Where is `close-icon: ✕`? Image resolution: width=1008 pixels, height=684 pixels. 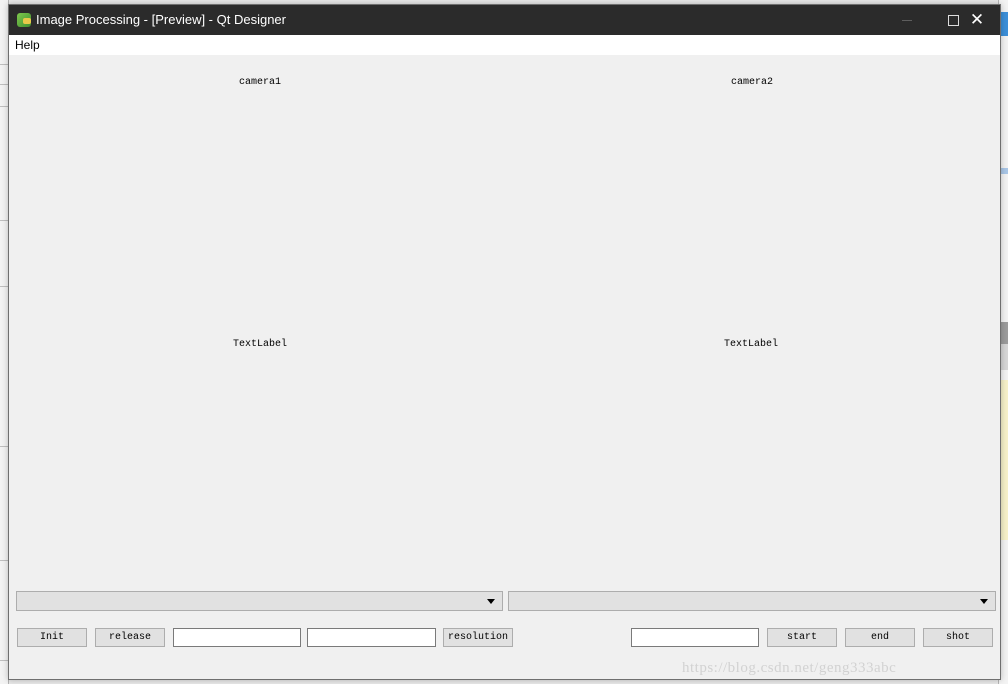
close-icon: ✕ is located at coordinates (977, 19).